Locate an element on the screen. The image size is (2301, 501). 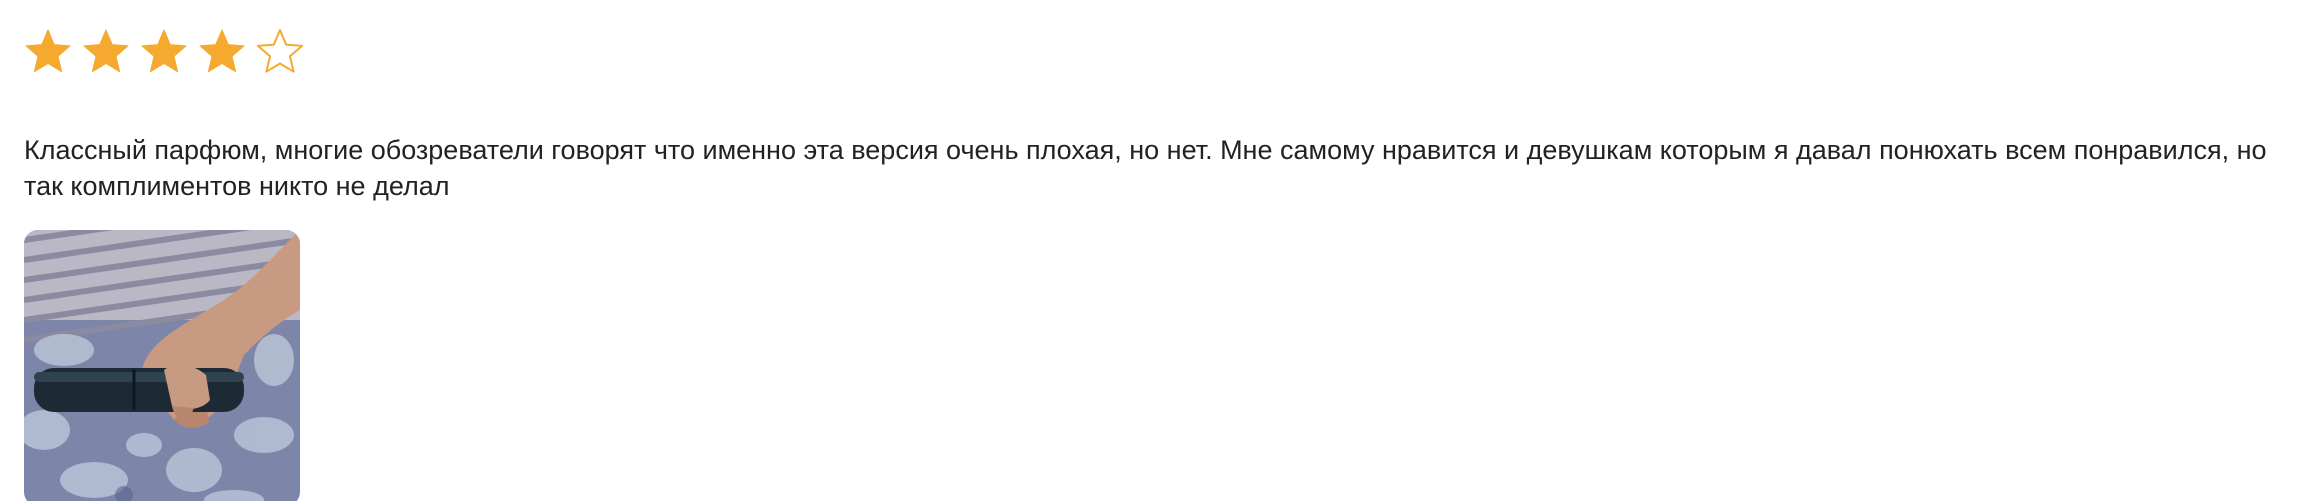
photo-image is located at coordinates (162, 365).